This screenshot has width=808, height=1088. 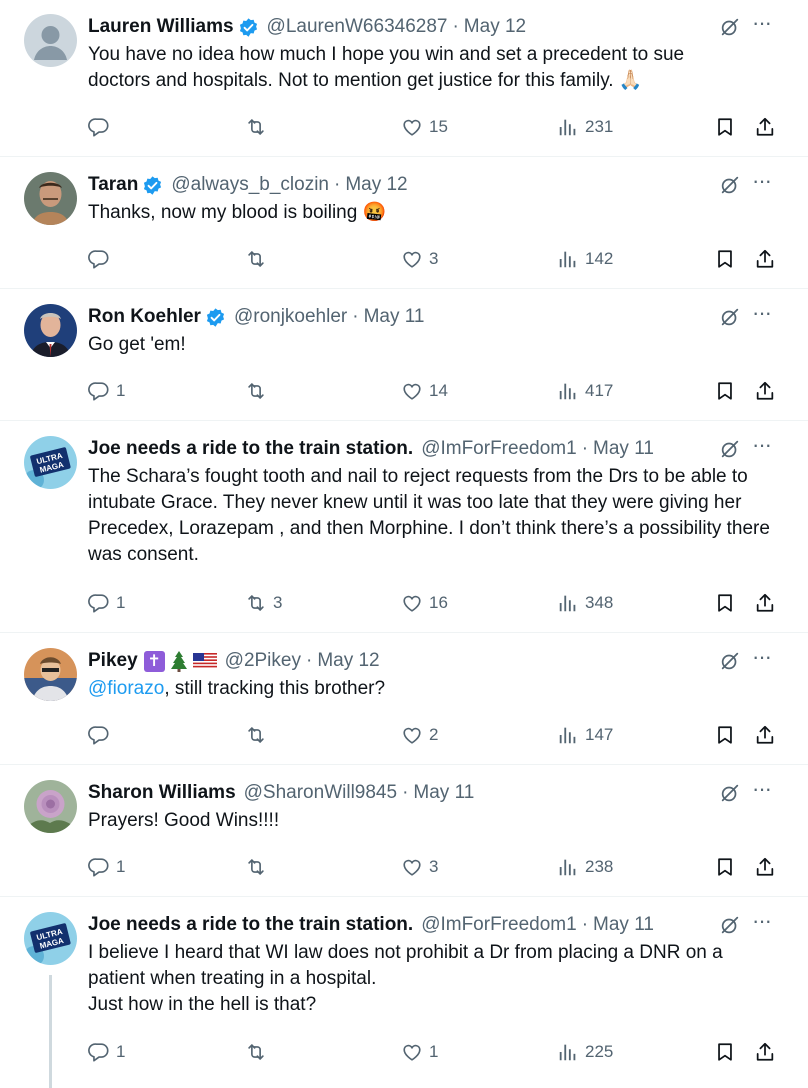 What do you see at coordinates (290, 317) in the screenshot?
I see `user-handle: @ronjkoehler` at bounding box center [290, 317].